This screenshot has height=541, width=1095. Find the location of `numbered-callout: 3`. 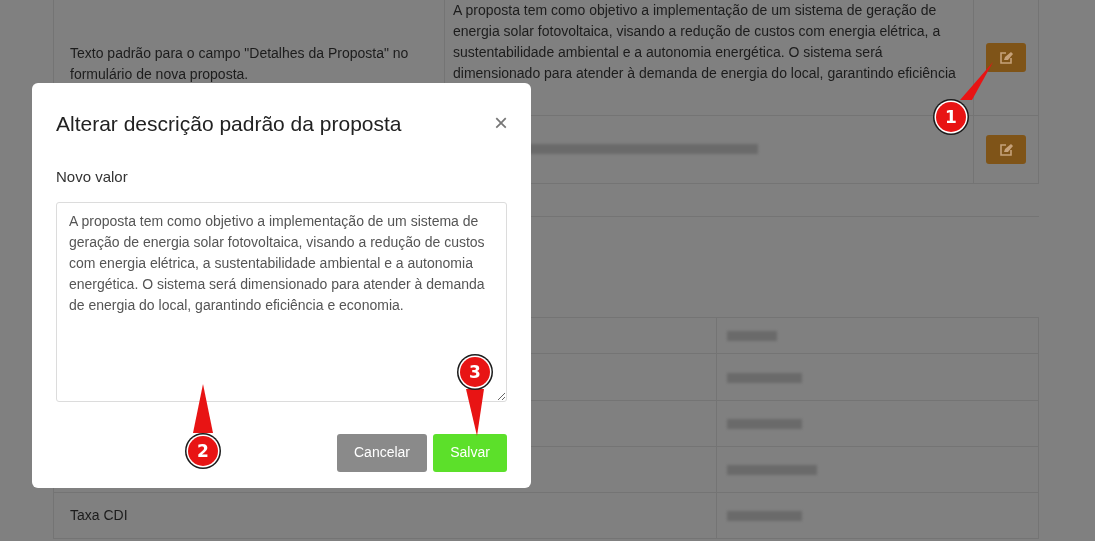

numbered-callout: 3 is located at coordinates (475, 395).